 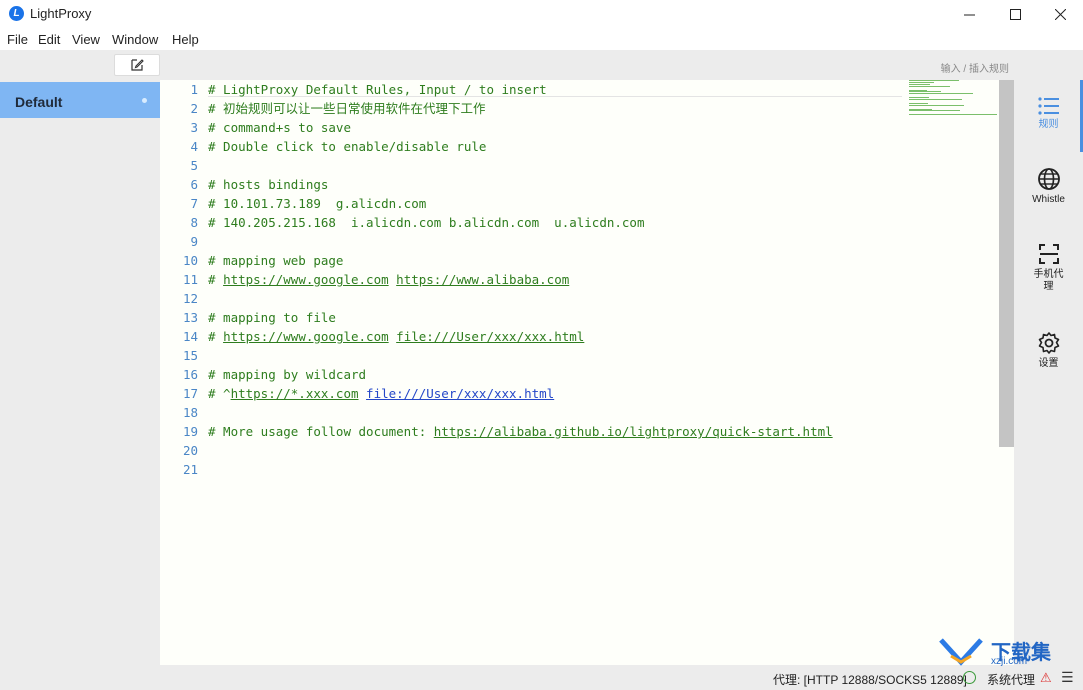 What do you see at coordinates (272, 317) in the screenshot?
I see `code-line: # mapping to file` at bounding box center [272, 317].